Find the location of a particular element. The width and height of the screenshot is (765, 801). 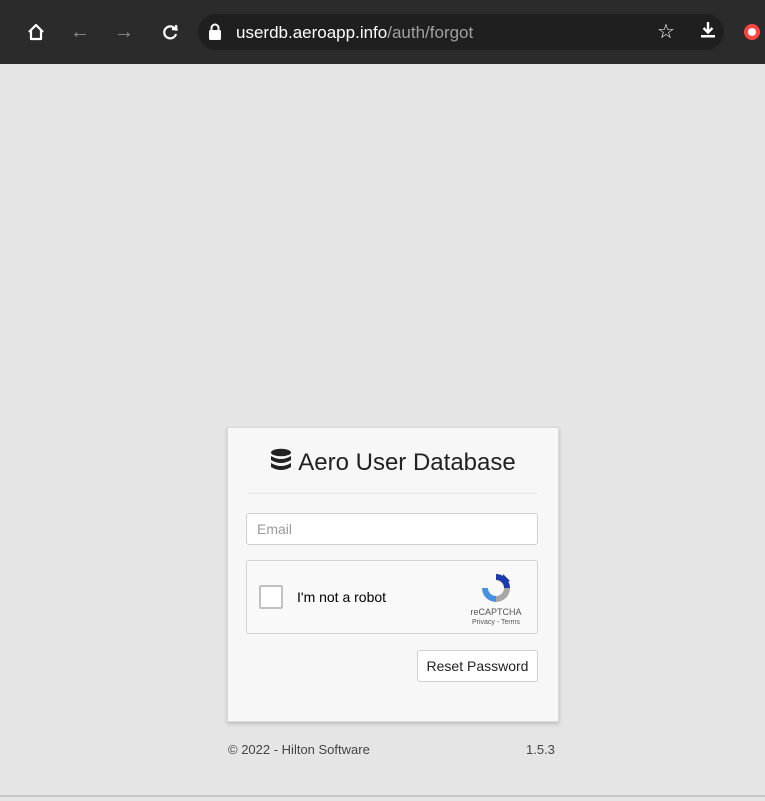

recaptcha-privacy-terms: Privacy - Terms is located at coordinates (496, 622).